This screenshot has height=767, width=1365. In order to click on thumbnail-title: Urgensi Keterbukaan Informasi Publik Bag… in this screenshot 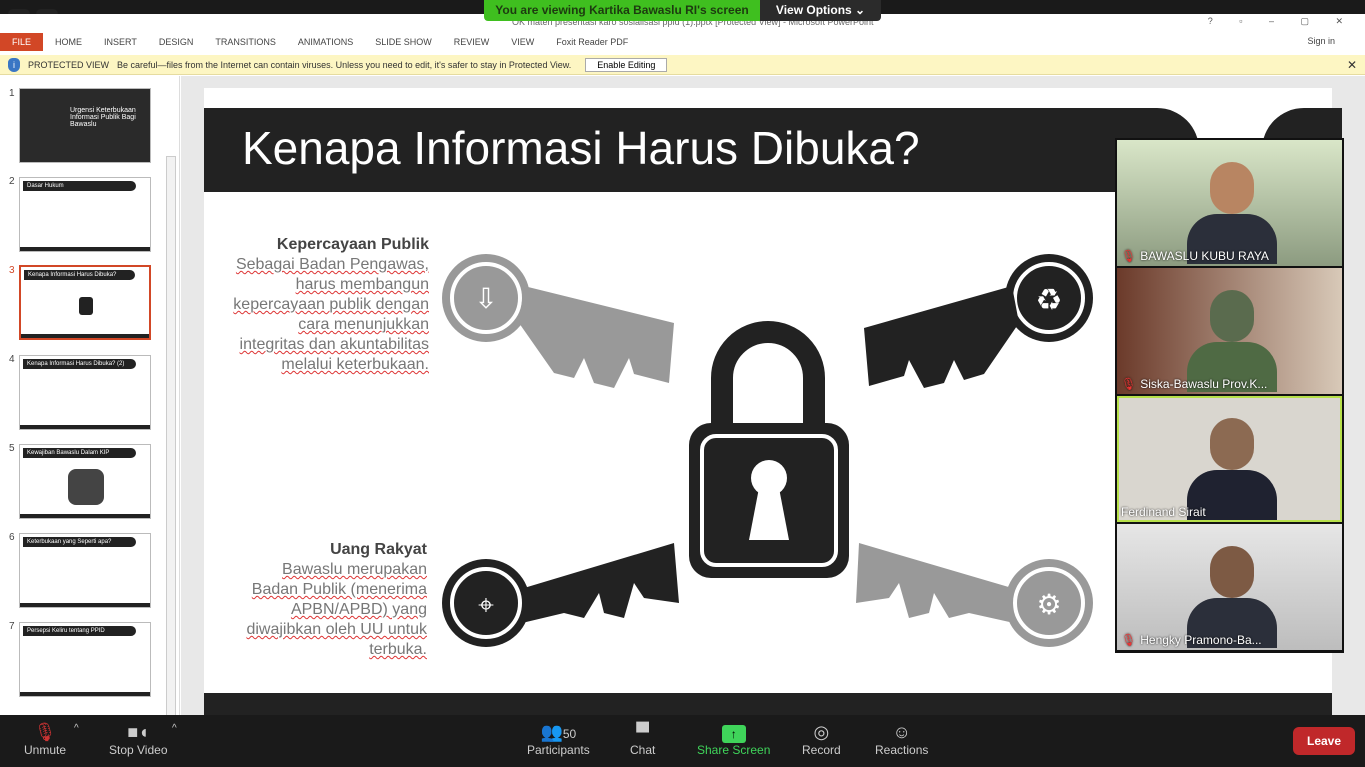, I will do `click(103, 117)`.